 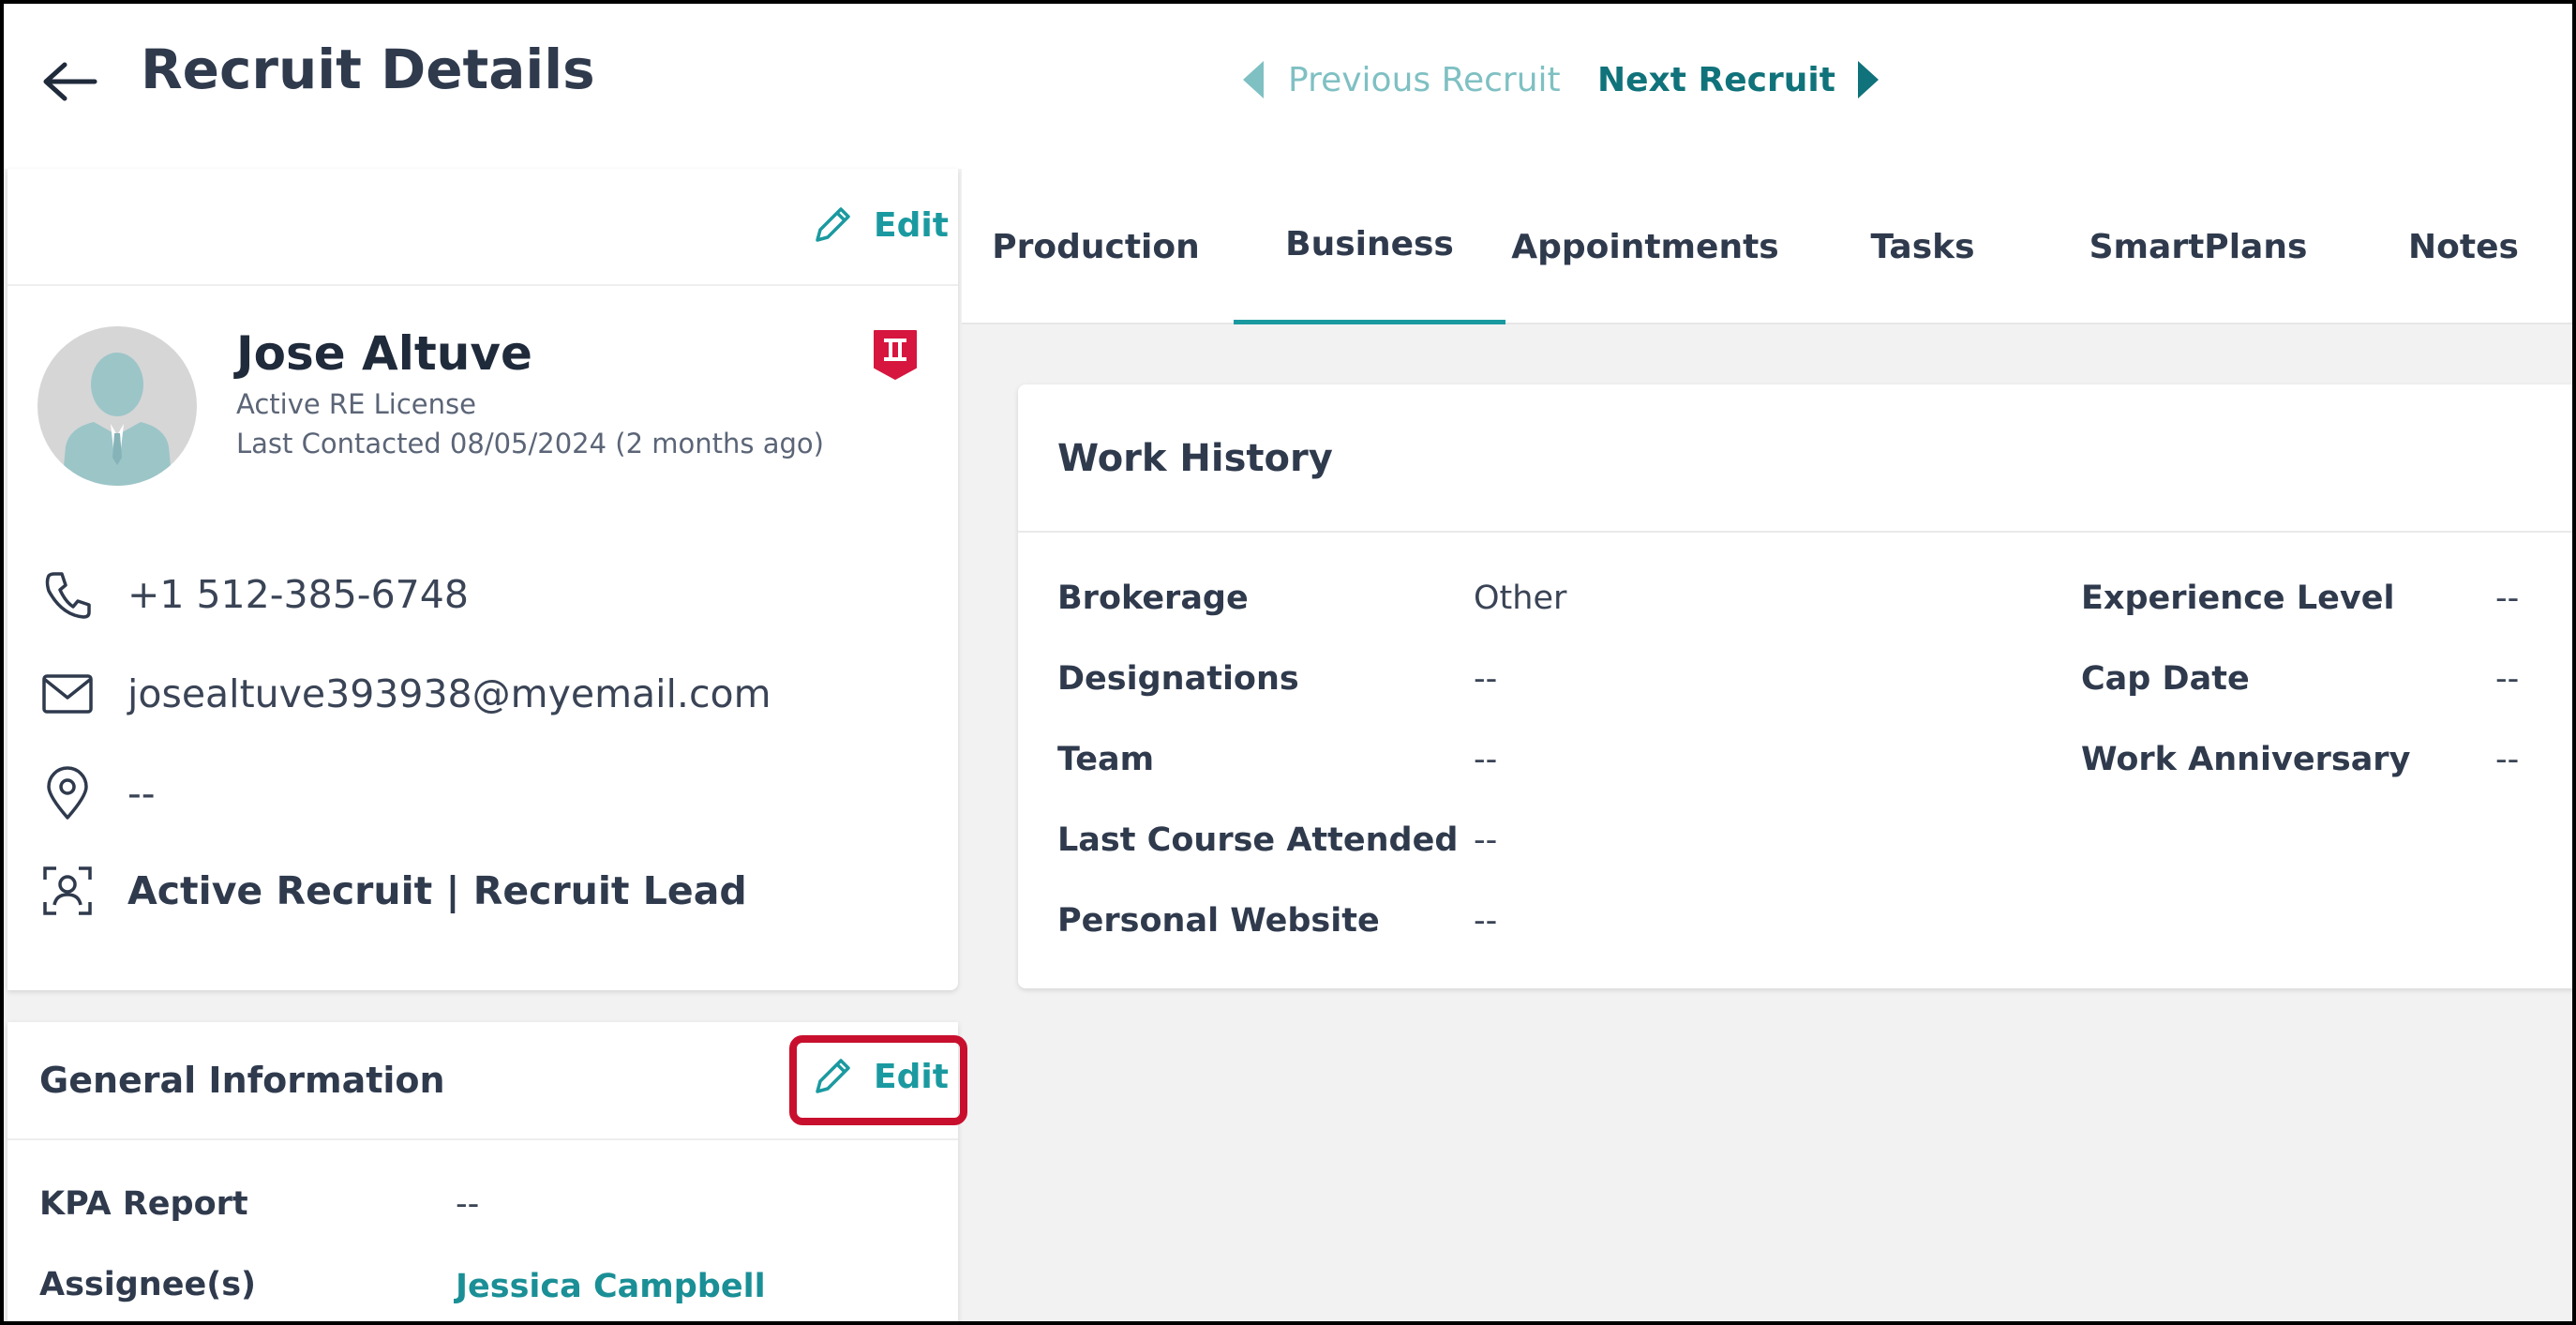 What do you see at coordinates (98, 793) in the screenshot?
I see `location-row: --` at bounding box center [98, 793].